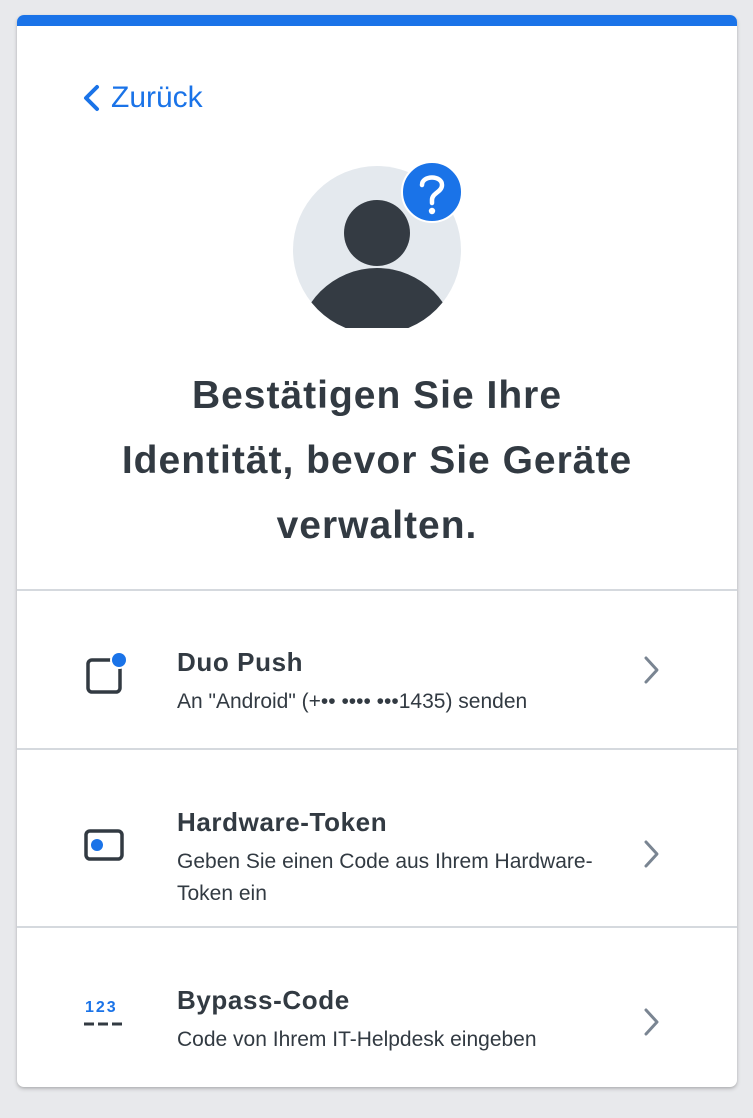 This screenshot has width=753, height=1118. I want to click on option-title: Bypass-Code, so click(263, 1000).